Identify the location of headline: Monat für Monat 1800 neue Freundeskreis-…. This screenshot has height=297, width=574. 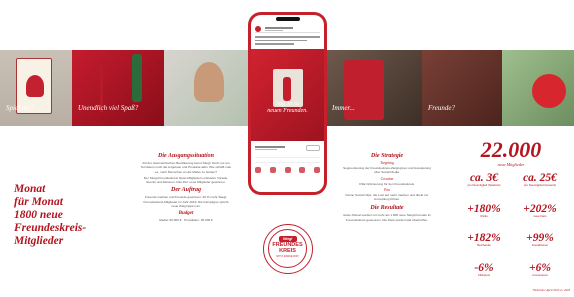
(50, 215).